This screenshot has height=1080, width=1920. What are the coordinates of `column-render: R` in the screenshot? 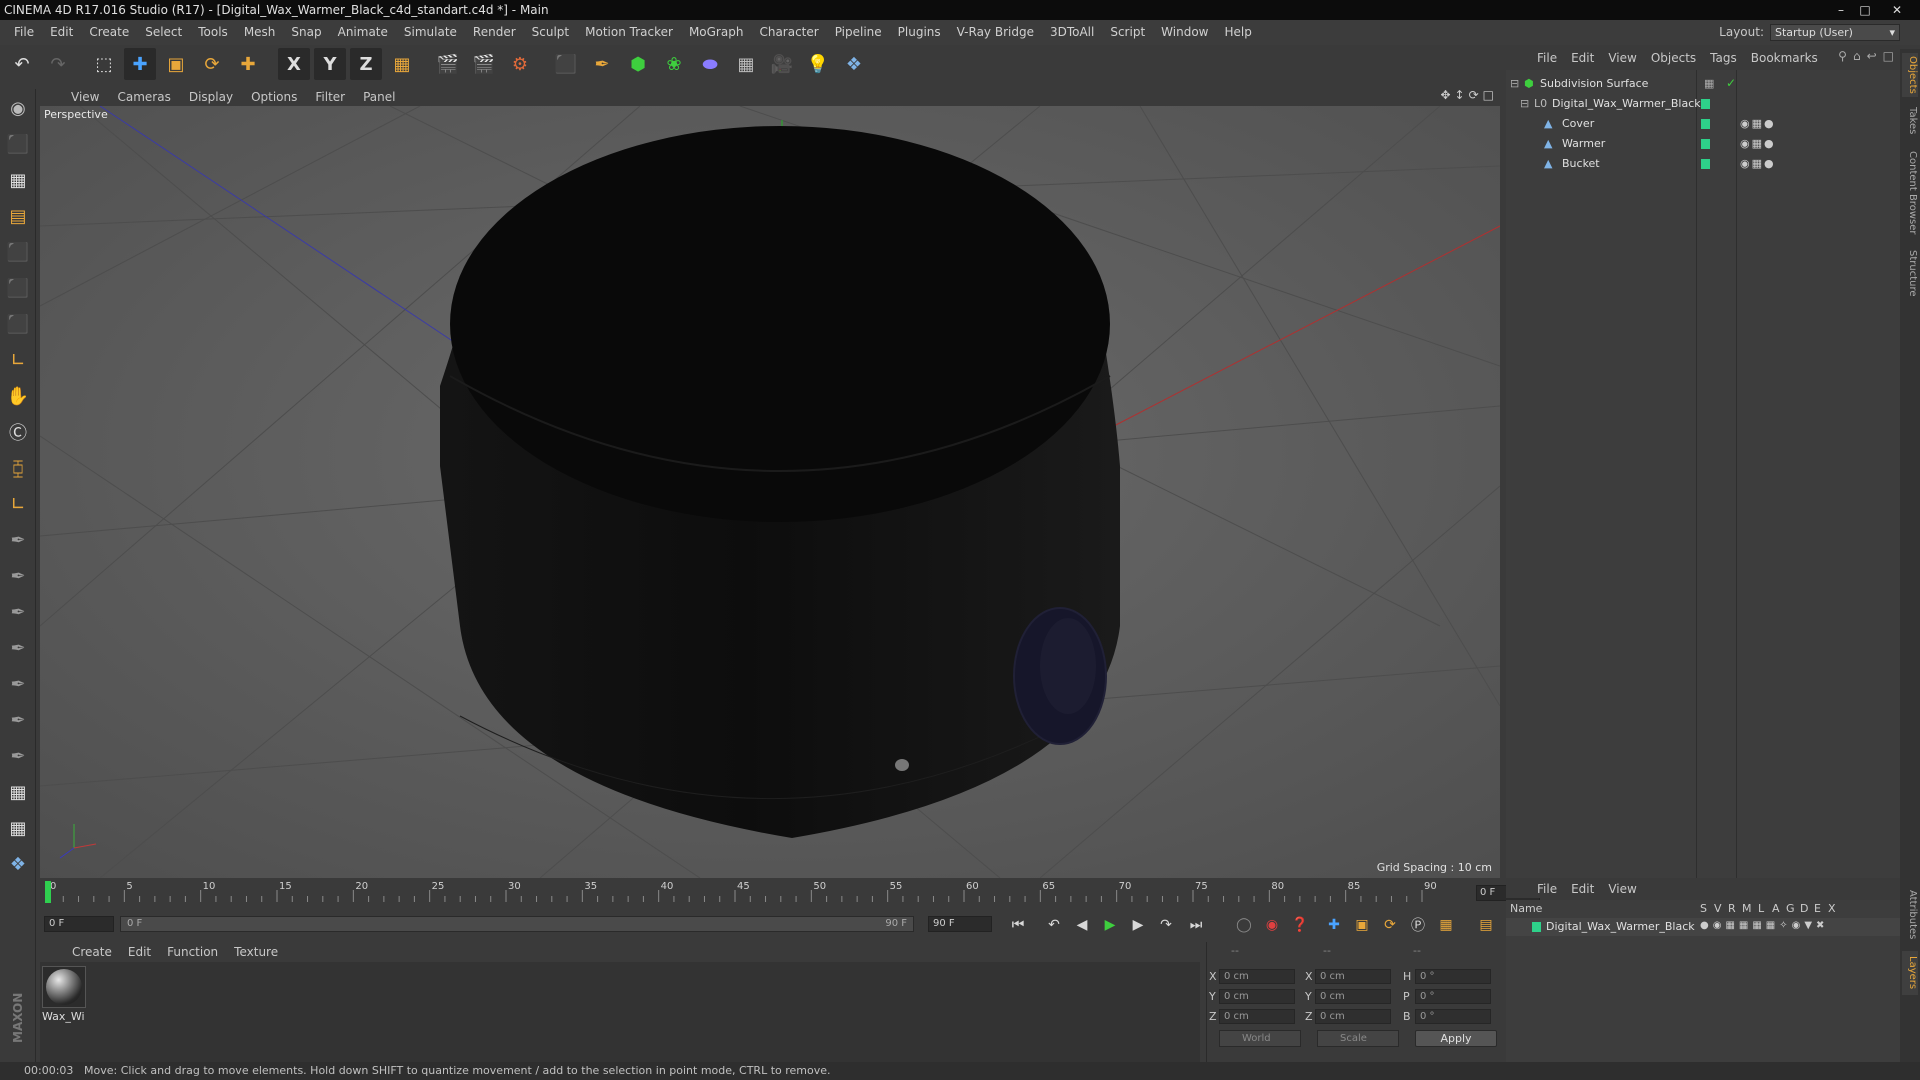 It's located at (1732, 908).